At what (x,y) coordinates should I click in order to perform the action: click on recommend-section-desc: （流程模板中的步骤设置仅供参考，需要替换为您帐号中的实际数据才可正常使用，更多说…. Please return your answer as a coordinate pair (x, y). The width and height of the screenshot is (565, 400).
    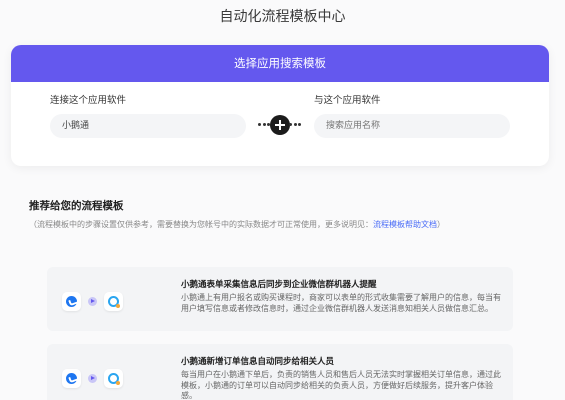
    Looking at the image, I should click on (237, 224).